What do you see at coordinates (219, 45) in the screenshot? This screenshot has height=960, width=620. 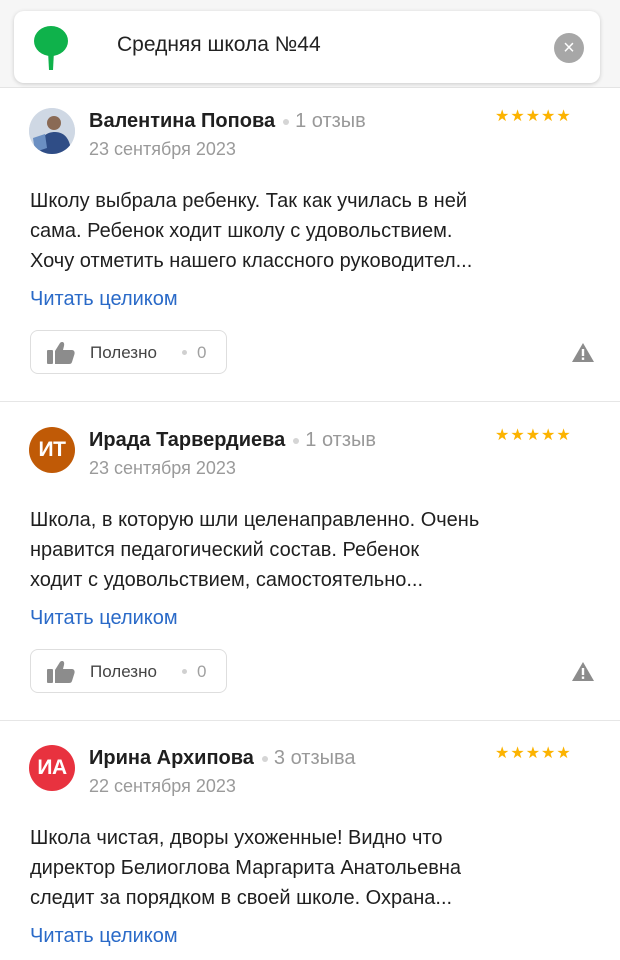 I see `search-query: Средняя школа №44` at bounding box center [219, 45].